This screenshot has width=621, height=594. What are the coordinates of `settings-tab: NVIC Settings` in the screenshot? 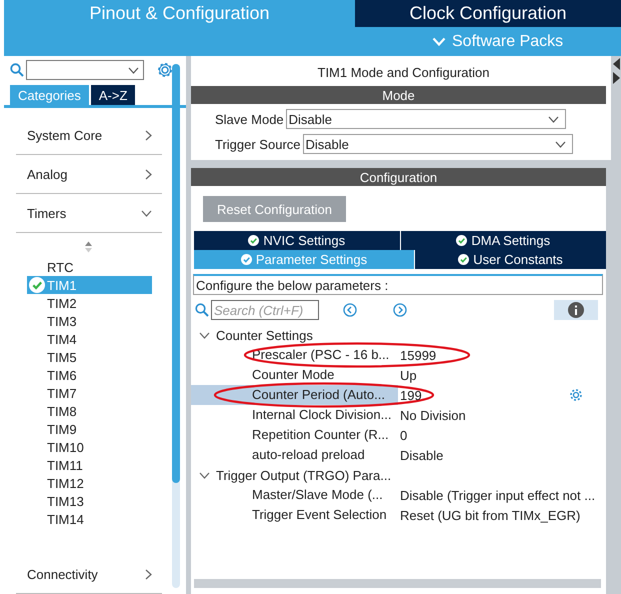 It's located at (297, 240).